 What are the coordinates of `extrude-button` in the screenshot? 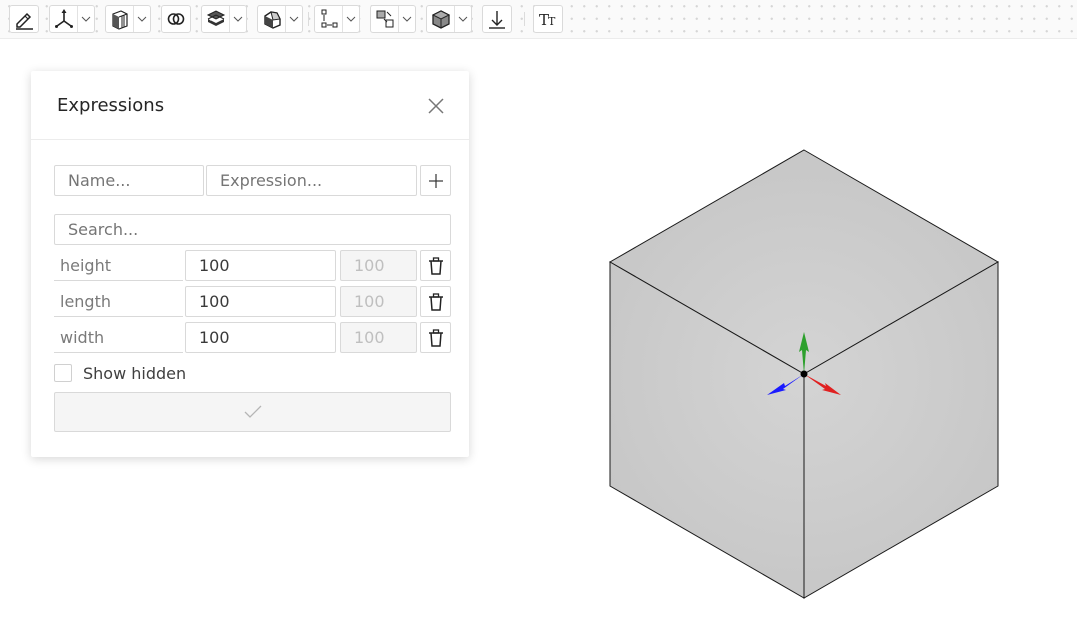 It's located at (128, 19).